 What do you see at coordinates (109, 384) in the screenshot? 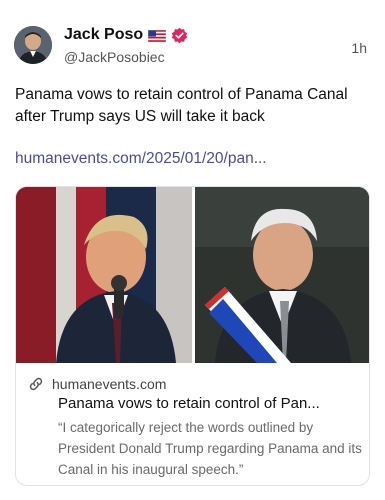
I see `card-domain: humanevents.com` at bounding box center [109, 384].